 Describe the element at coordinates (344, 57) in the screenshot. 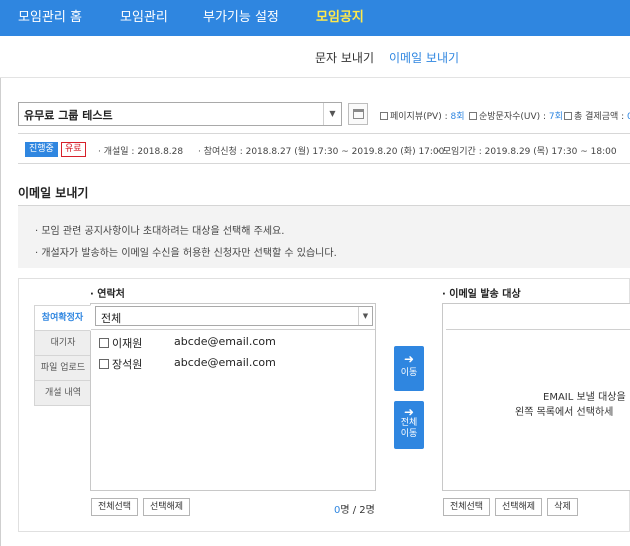

I see `tab-send-sms: 문자 보내기` at that location.